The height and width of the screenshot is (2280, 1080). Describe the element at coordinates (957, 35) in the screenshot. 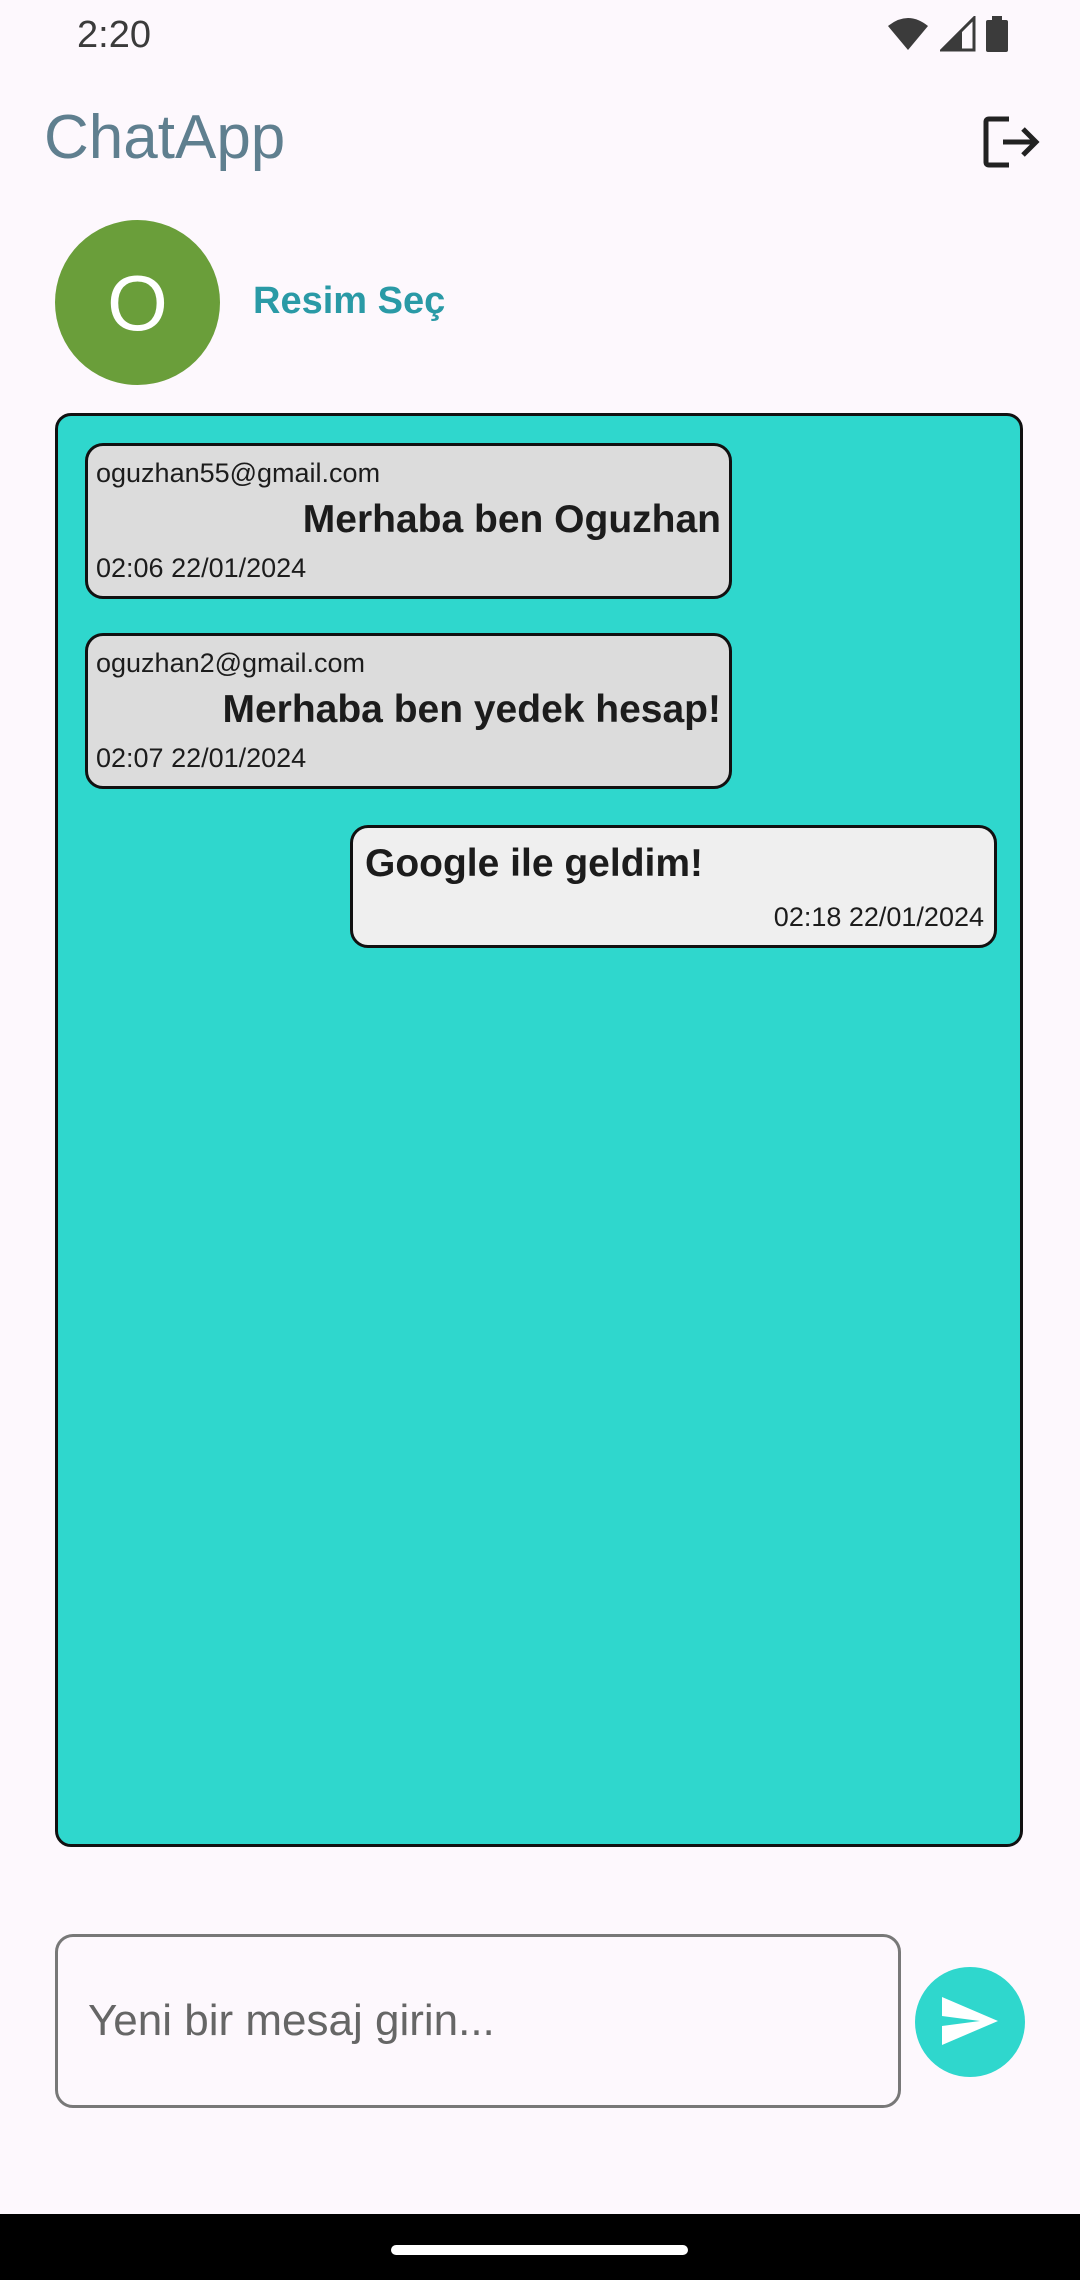

I see `signal-icon` at that location.